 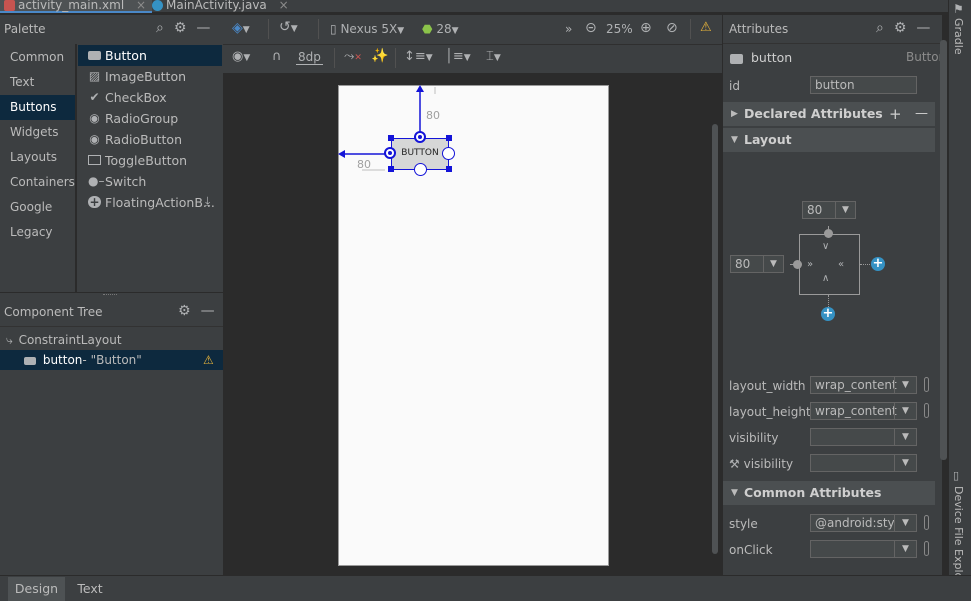 I want to click on horizontal-bias-icon: «, so click(x=841, y=264).